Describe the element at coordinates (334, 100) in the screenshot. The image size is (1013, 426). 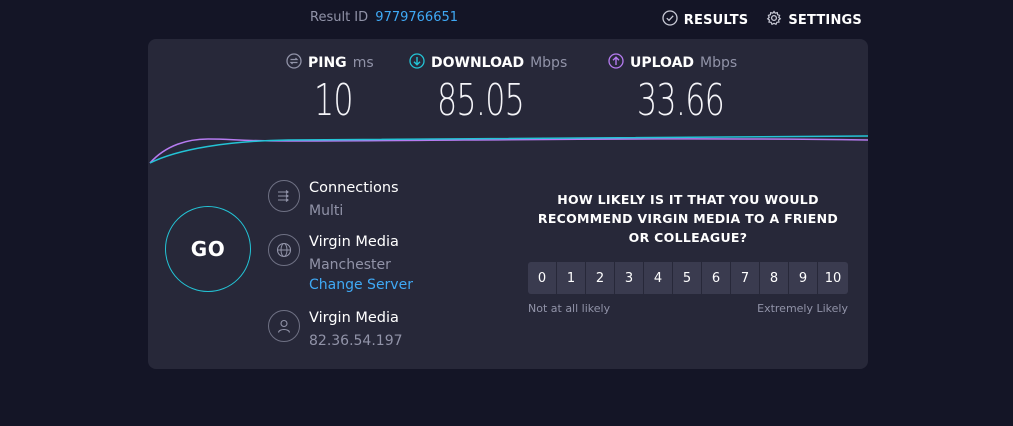
I see `ping-value: 10` at that location.